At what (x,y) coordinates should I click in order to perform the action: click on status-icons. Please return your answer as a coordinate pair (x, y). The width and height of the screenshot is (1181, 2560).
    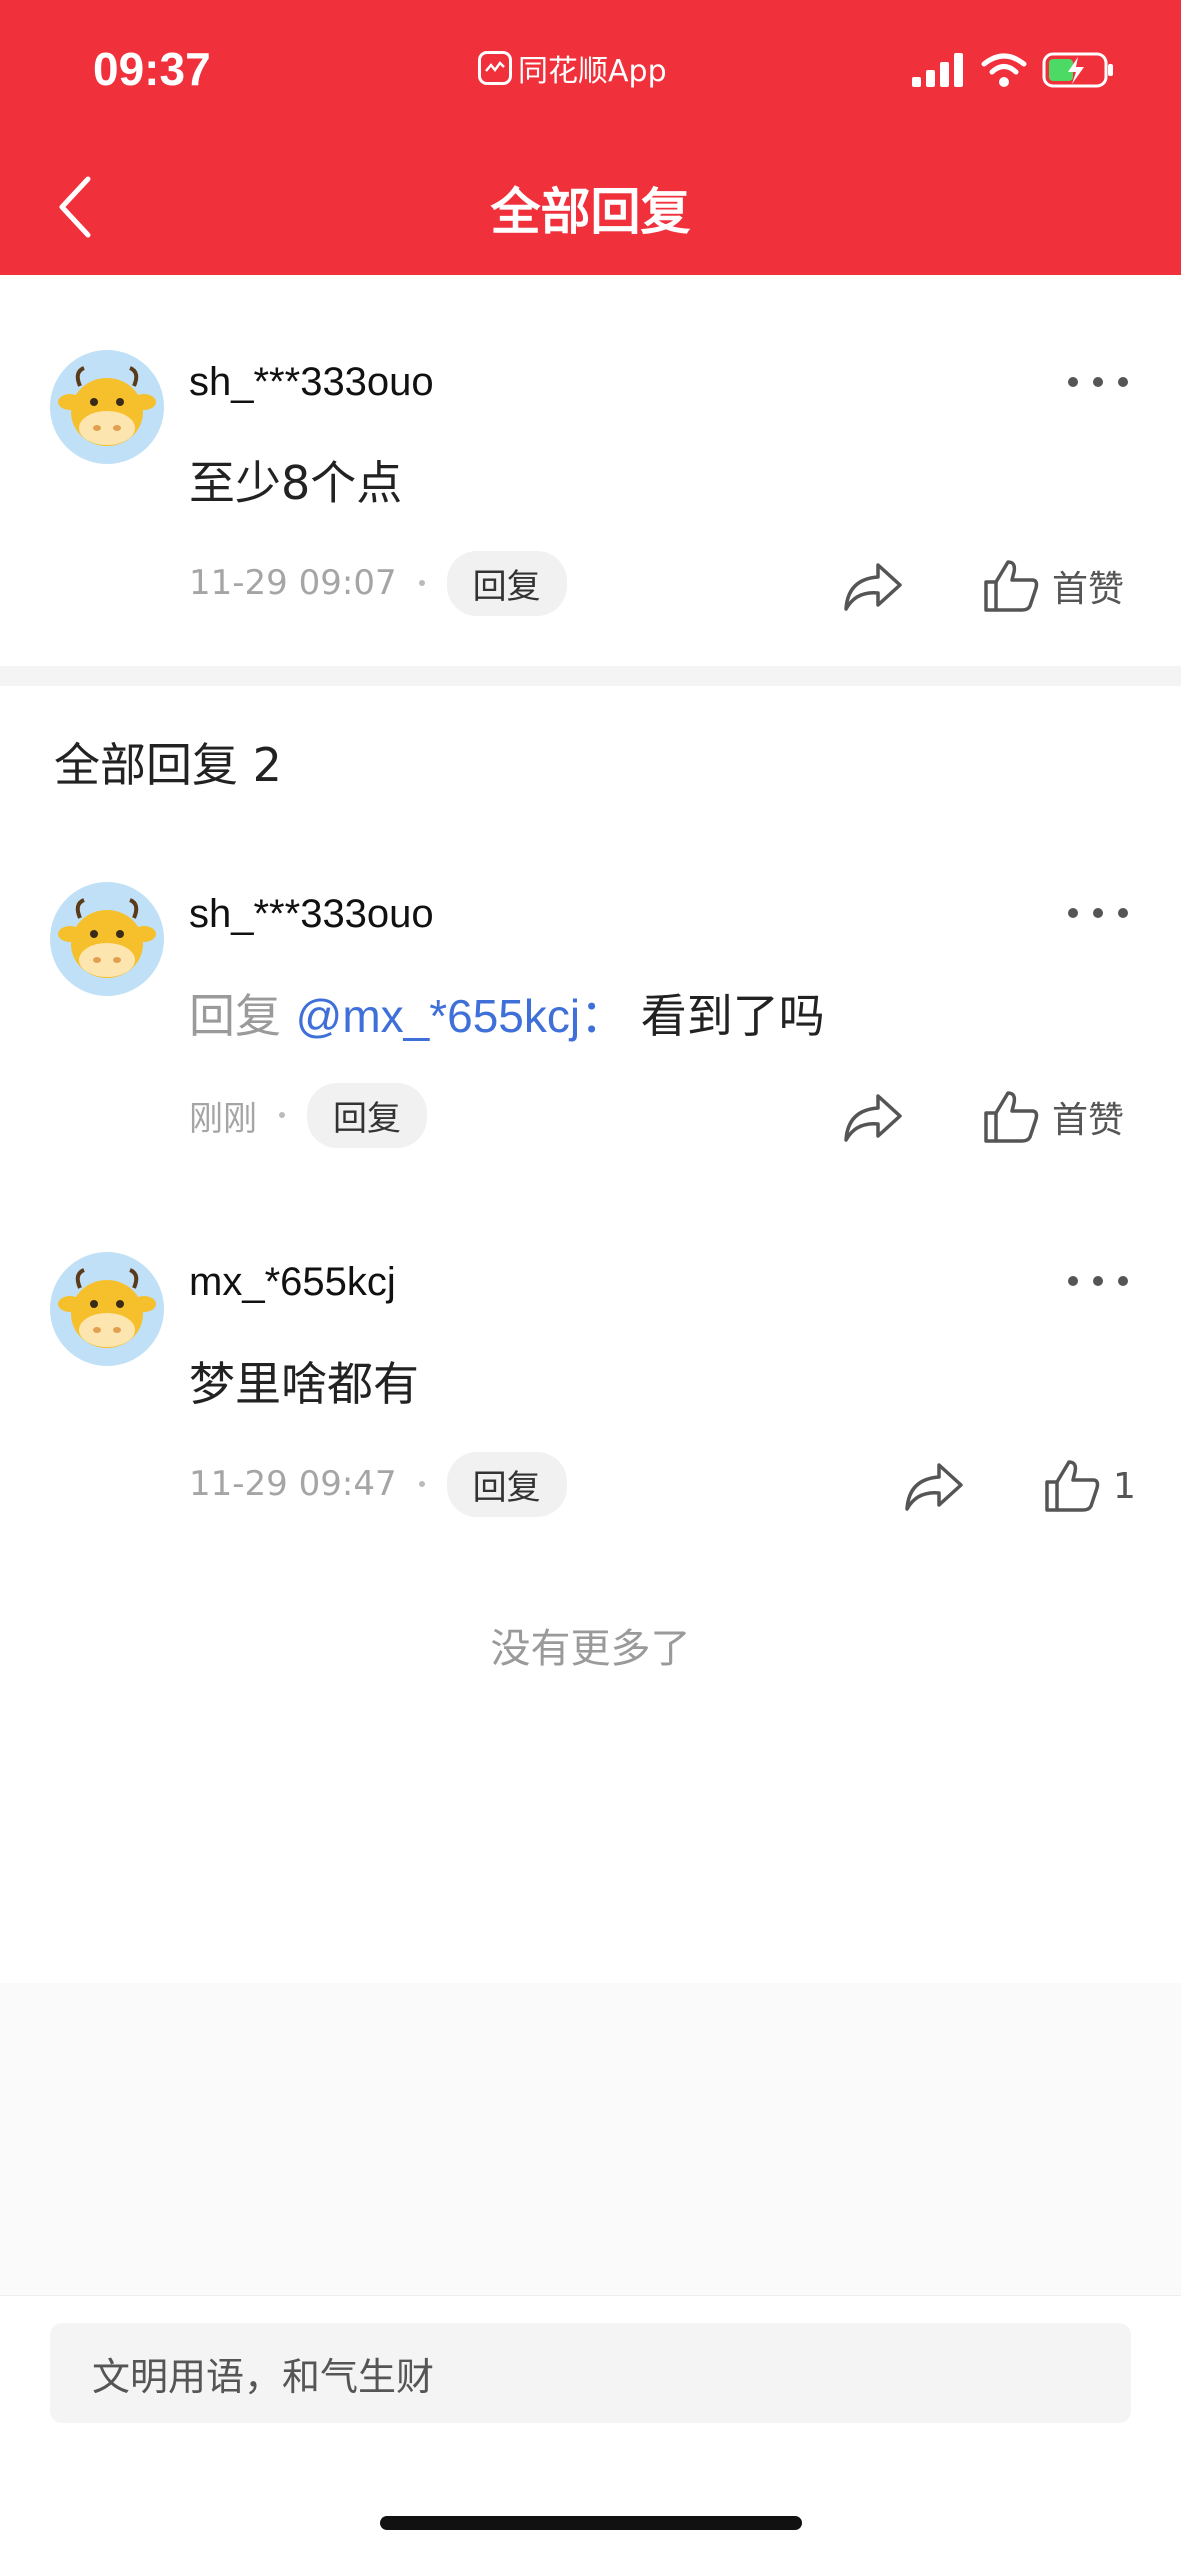
    Looking at the image, I should click on (1014, 70).